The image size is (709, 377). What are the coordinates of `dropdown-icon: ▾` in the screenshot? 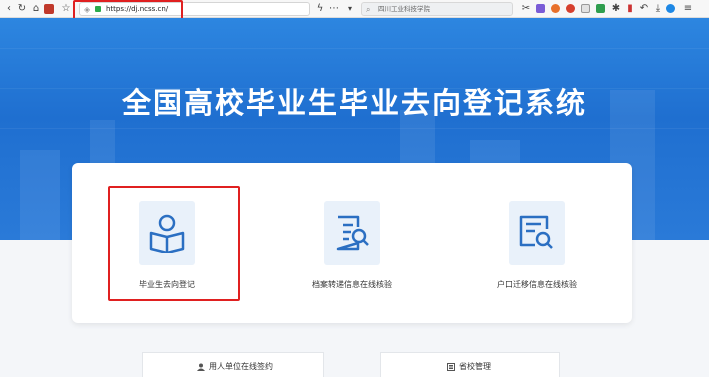 It's located at (350, 9).